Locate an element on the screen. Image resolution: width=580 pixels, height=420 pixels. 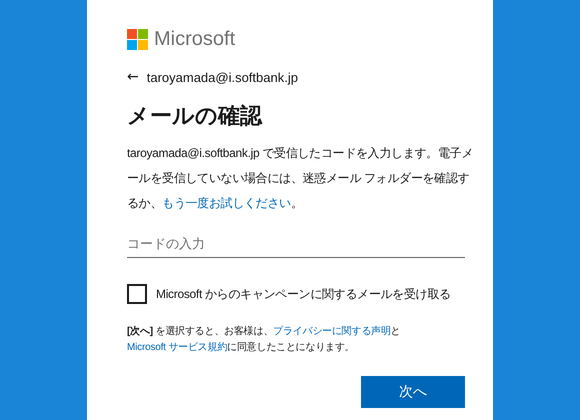
legal-link: プライバシーに関する声明 is located at coordinates (332, 331).